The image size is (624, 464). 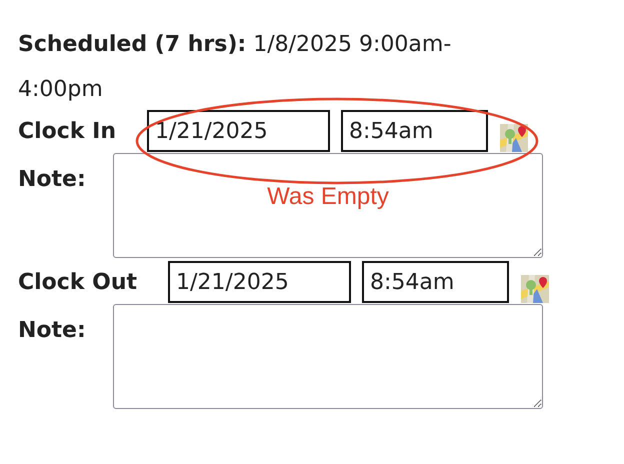 What do you see at coordinates (328, 197) in the screenshot?
I see `annotation-text: Was Empty` at bounding box center [328, 197].